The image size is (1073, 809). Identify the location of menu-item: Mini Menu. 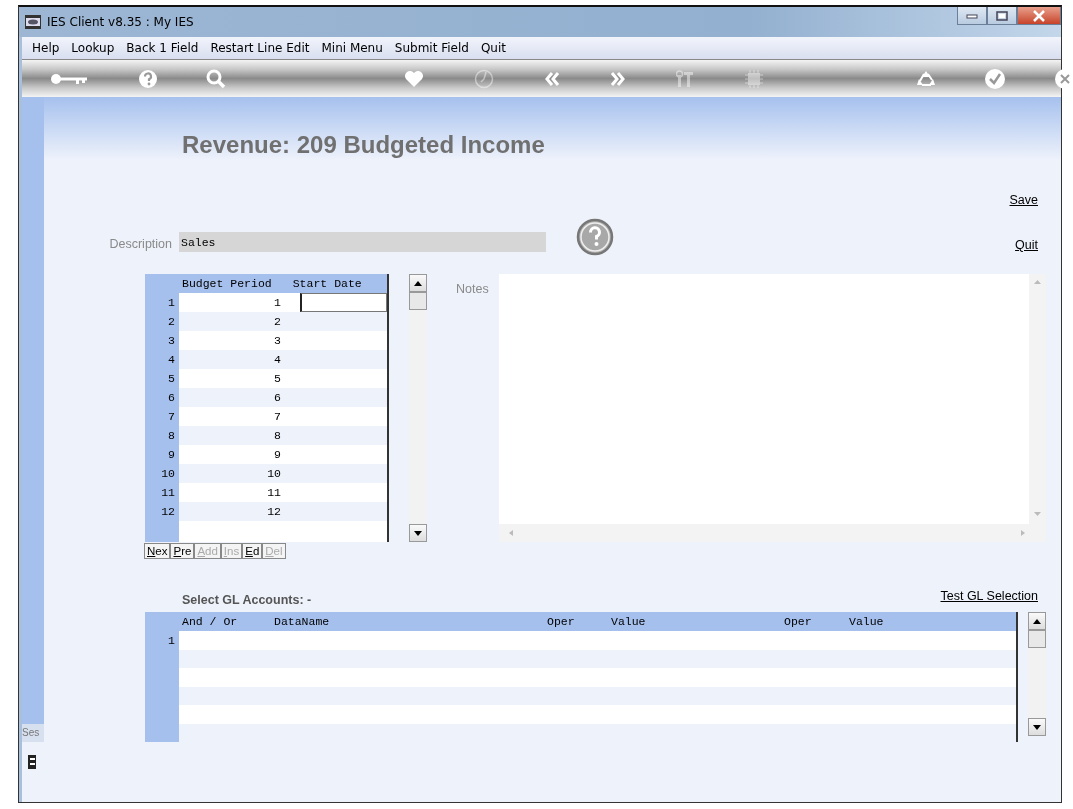
(352, 48).